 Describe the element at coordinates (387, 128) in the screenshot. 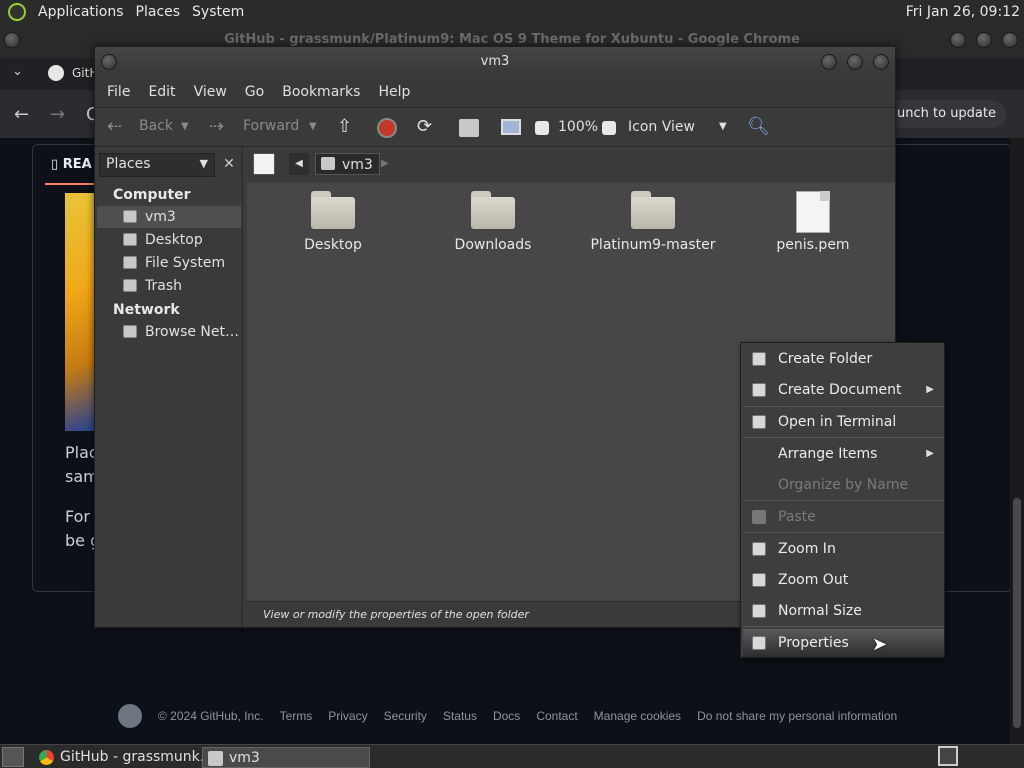

I see `stop-icon` at that location.